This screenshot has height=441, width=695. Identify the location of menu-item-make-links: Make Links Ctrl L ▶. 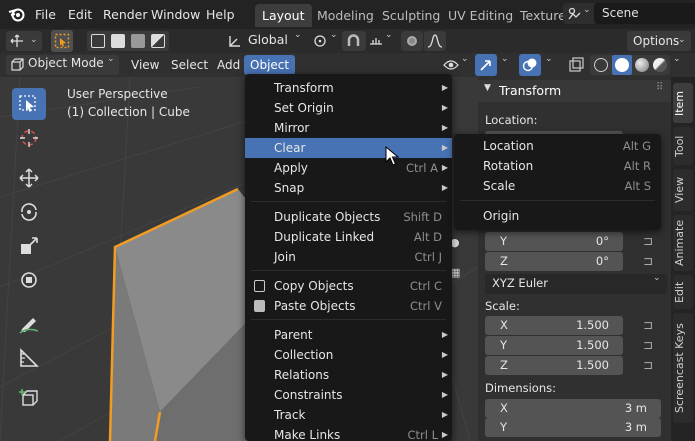
(348, 433).